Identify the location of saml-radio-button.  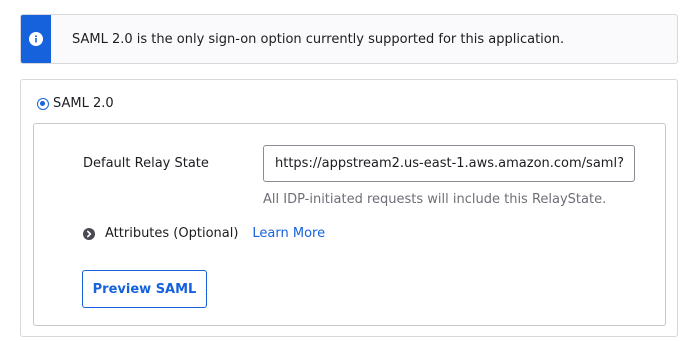
(43, 103).